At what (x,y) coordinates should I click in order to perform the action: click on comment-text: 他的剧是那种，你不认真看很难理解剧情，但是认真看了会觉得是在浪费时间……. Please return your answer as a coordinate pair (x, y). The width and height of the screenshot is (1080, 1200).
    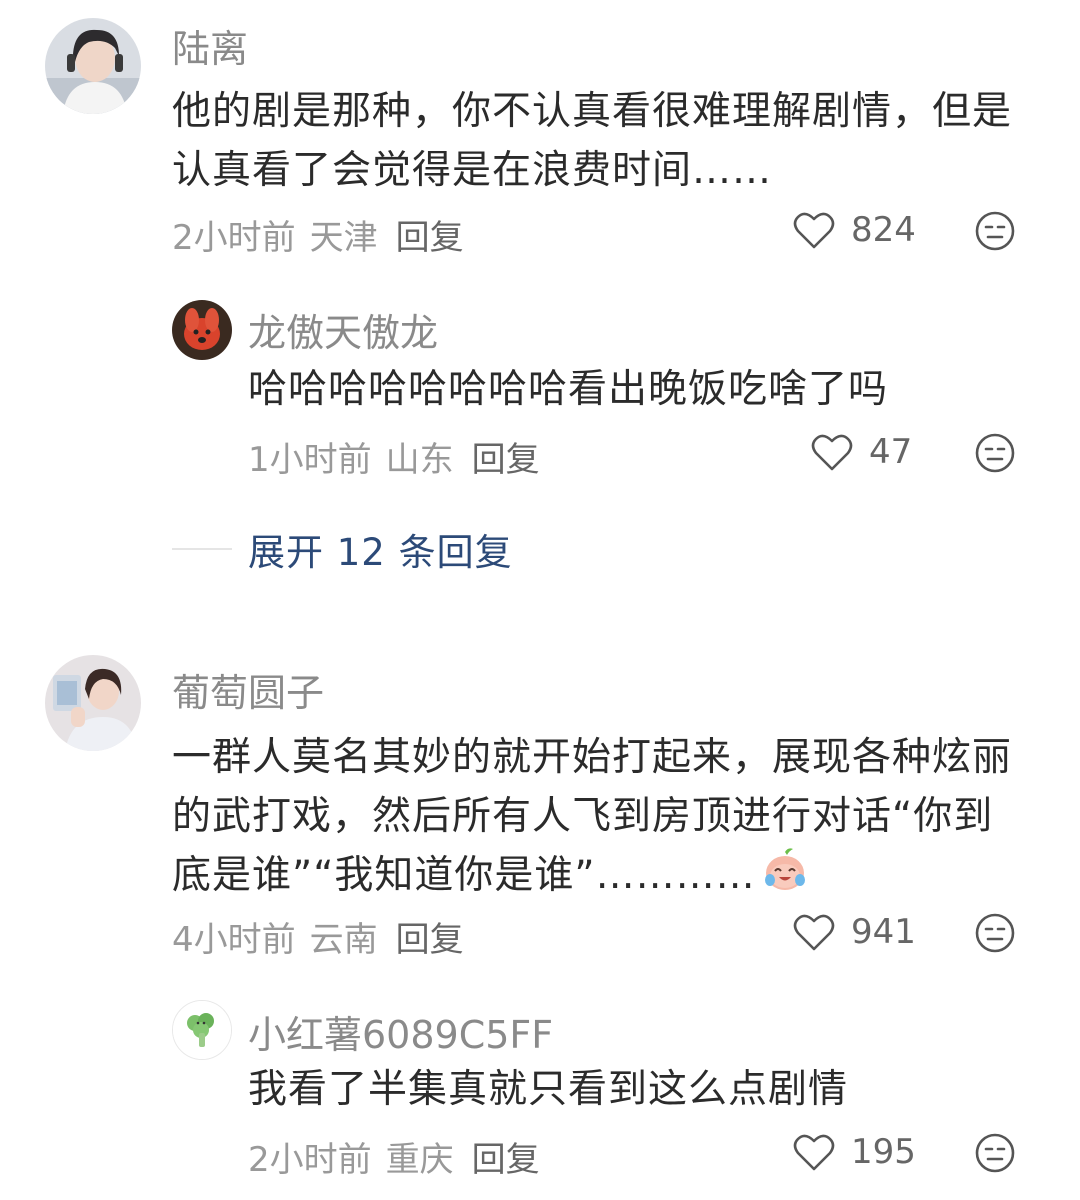
    Looking at the image, I should click on (592, 141).